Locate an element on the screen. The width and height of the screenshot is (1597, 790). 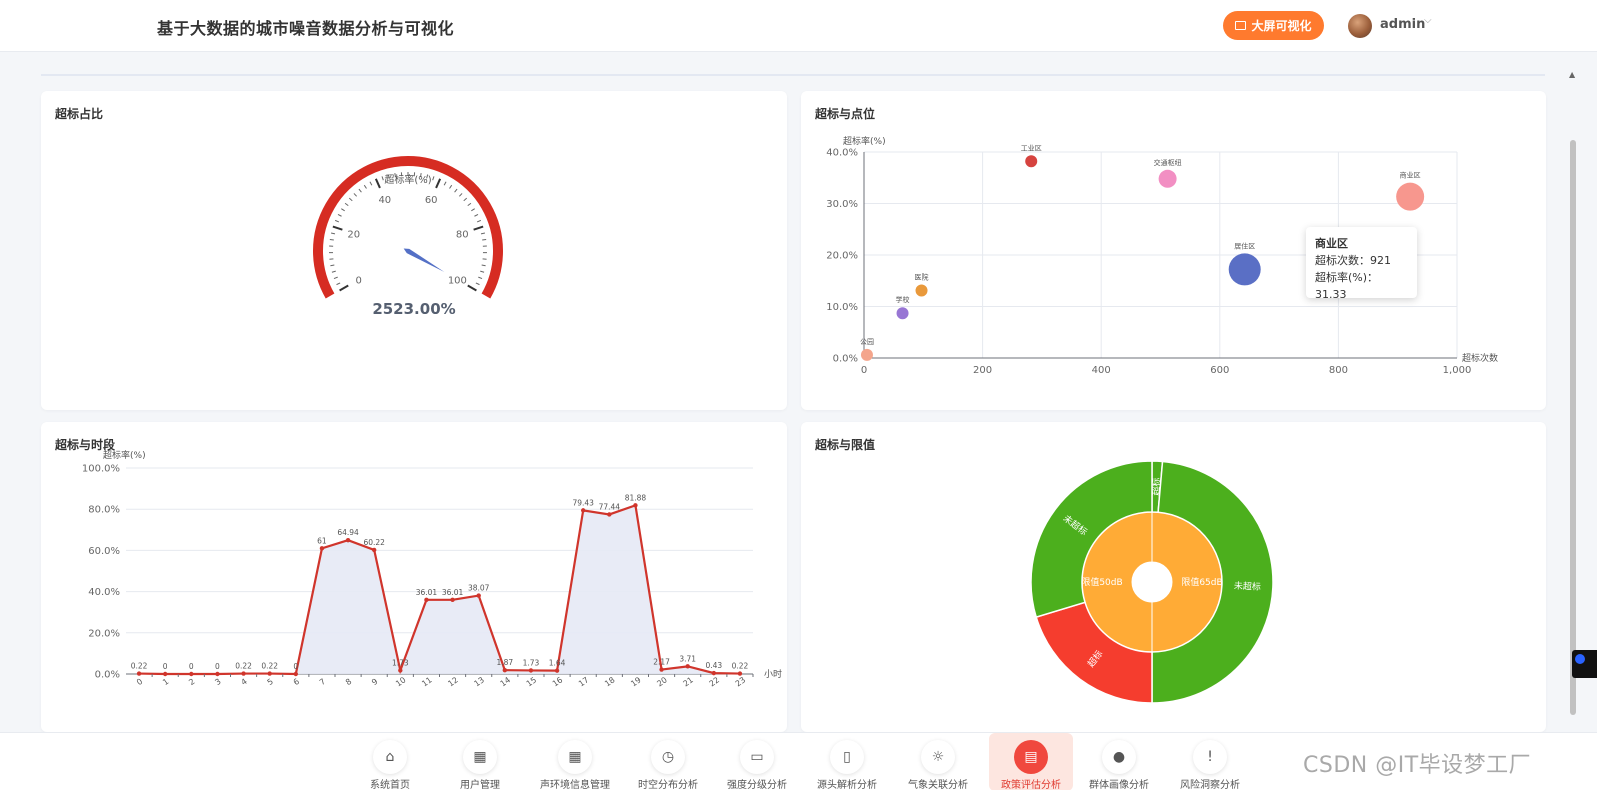
x-tick-label: 22 is located at coordinates (715, 681).